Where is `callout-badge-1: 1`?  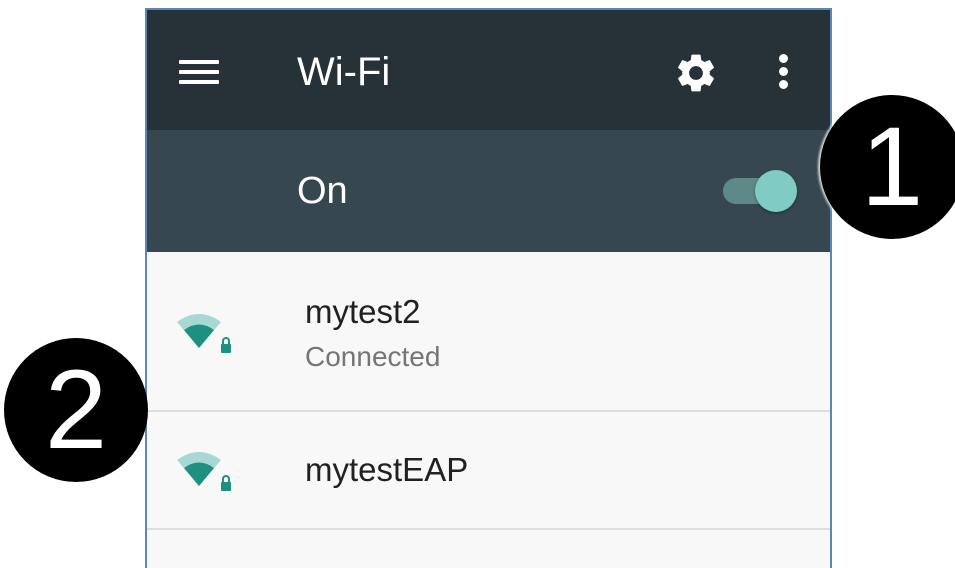 callout-badge-1: 1 is located at coordinates (887, 167).